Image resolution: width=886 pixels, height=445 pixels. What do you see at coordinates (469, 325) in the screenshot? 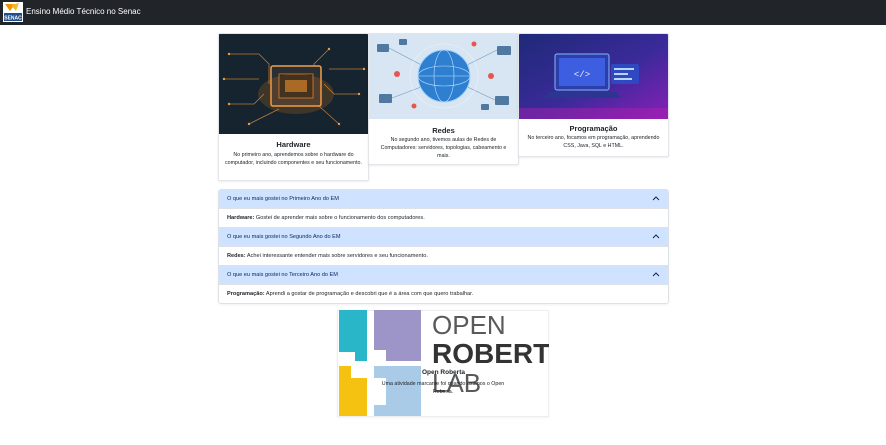
I see `svg-text: OPEN` at bounding box center [469, 325].